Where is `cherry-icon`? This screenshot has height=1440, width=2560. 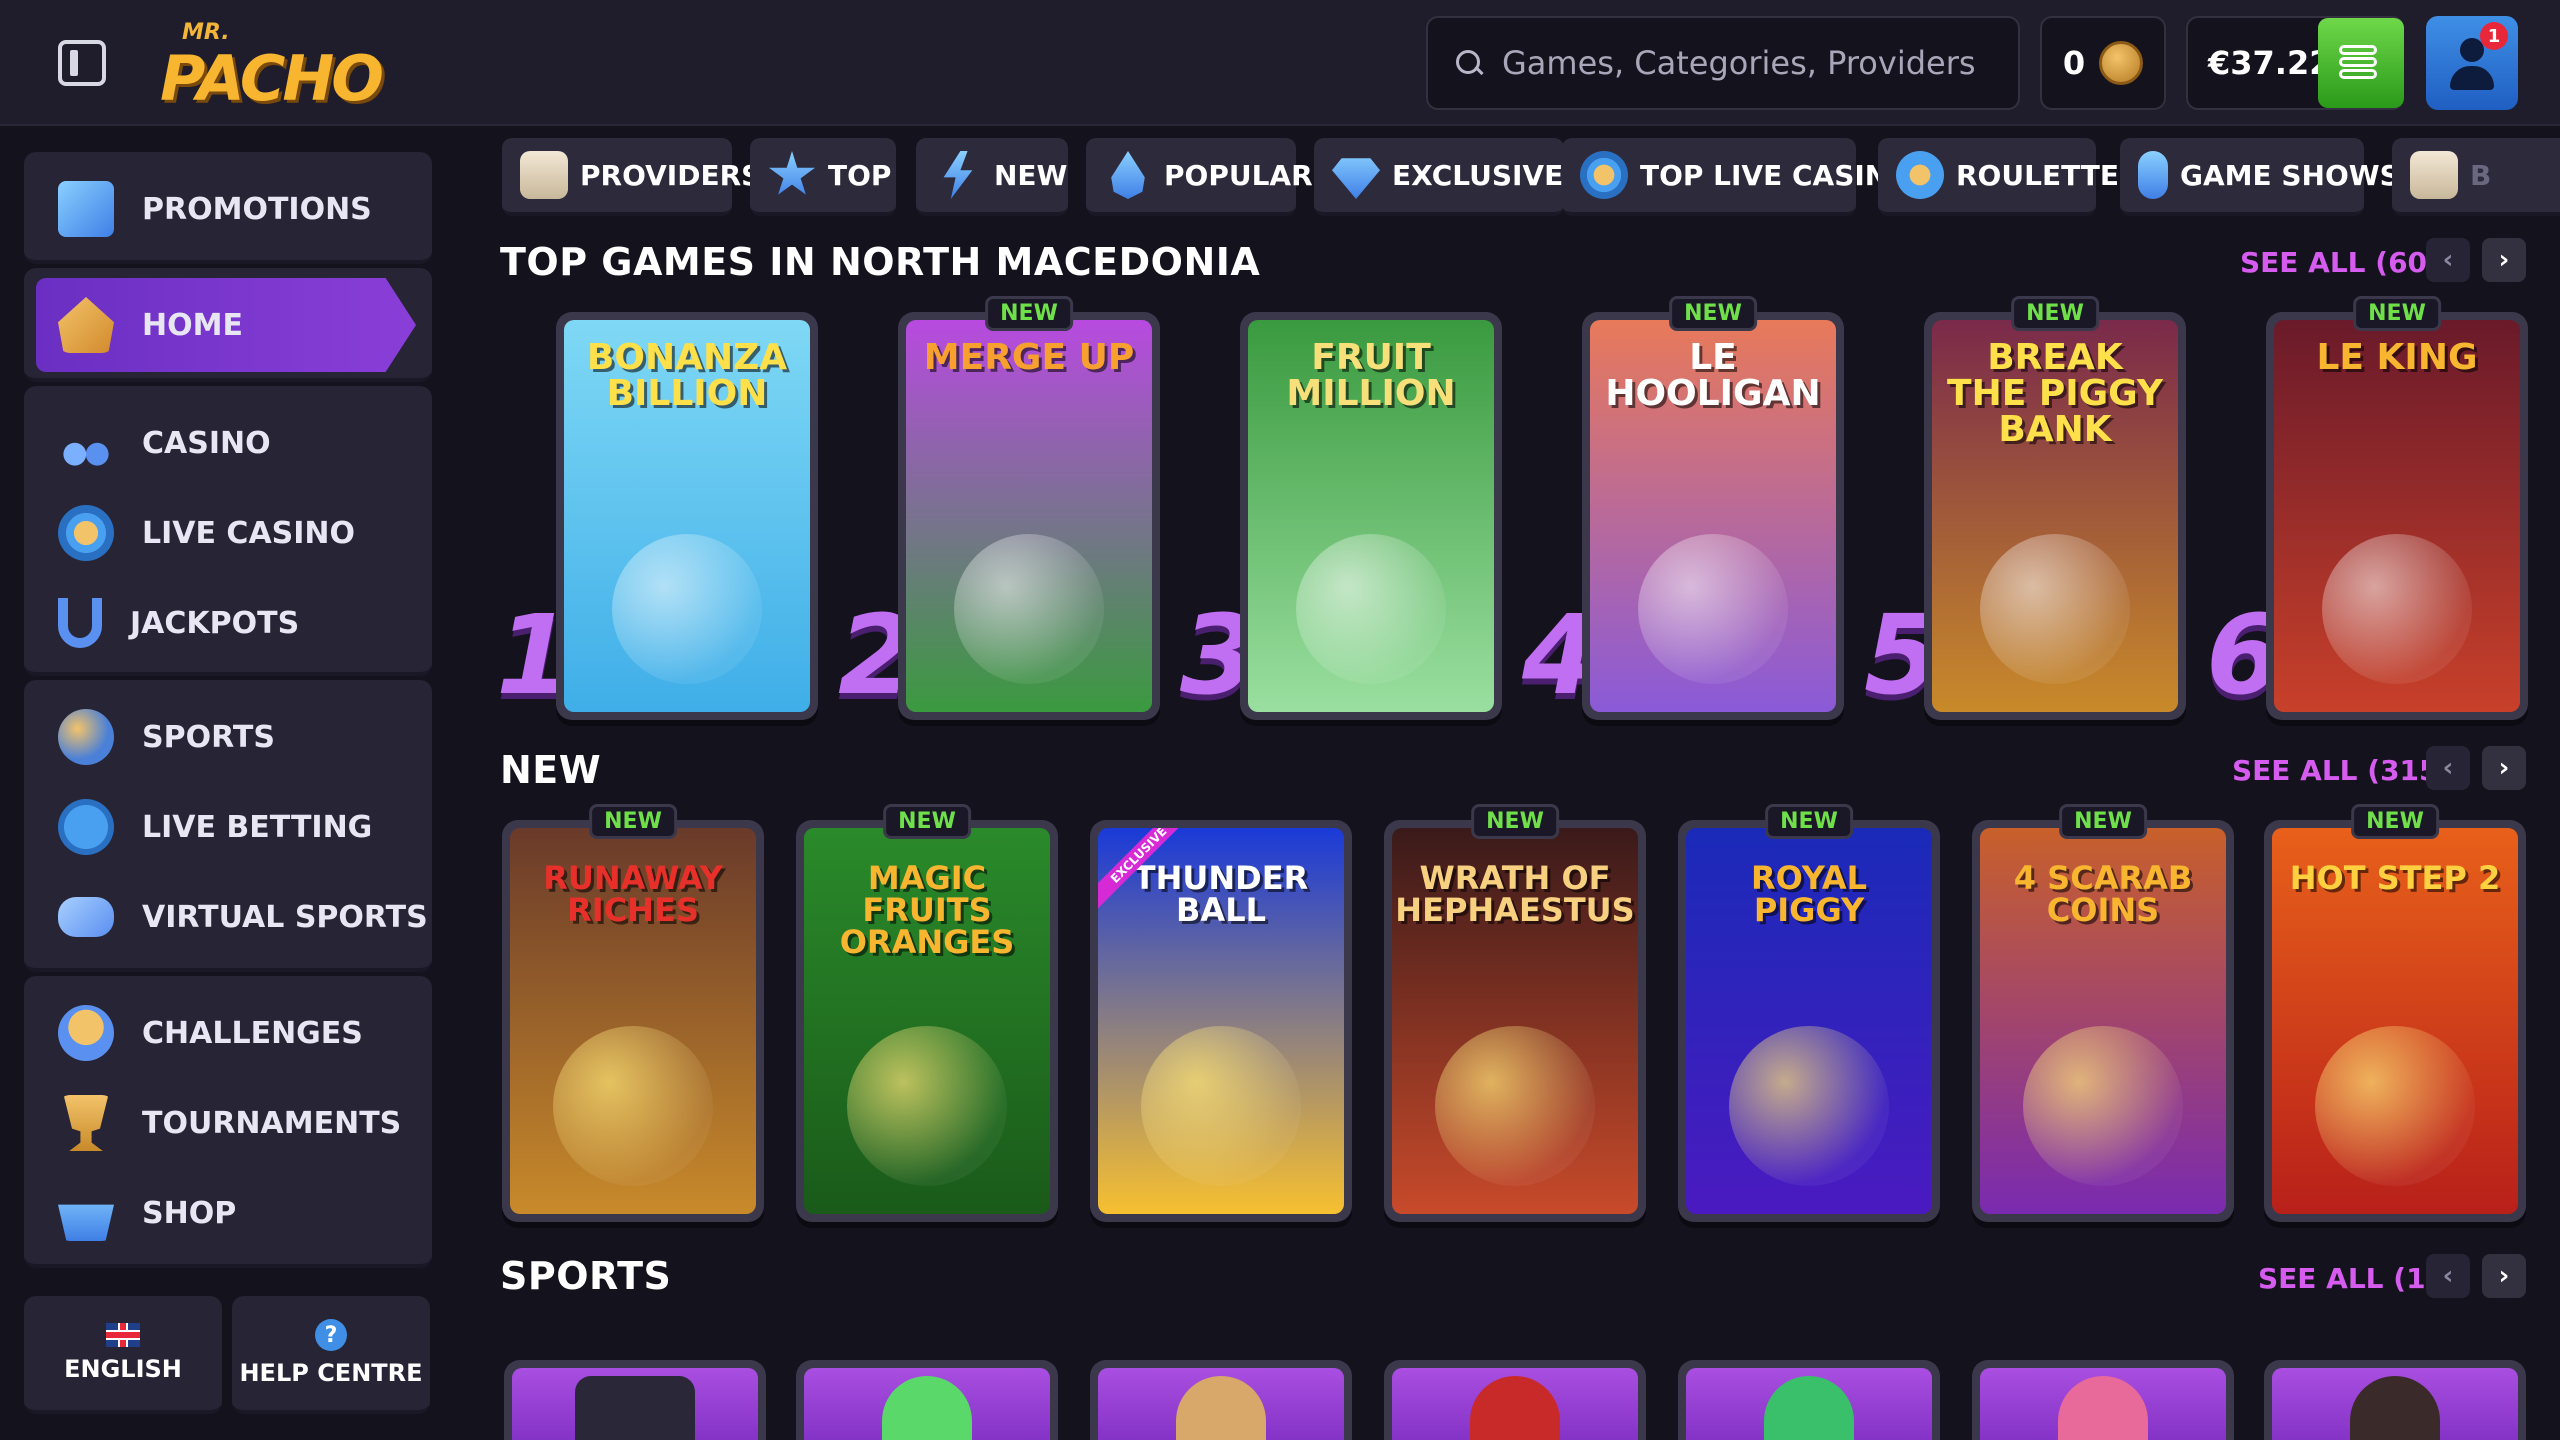 cherry-icon is located at coordinates (86, 443).